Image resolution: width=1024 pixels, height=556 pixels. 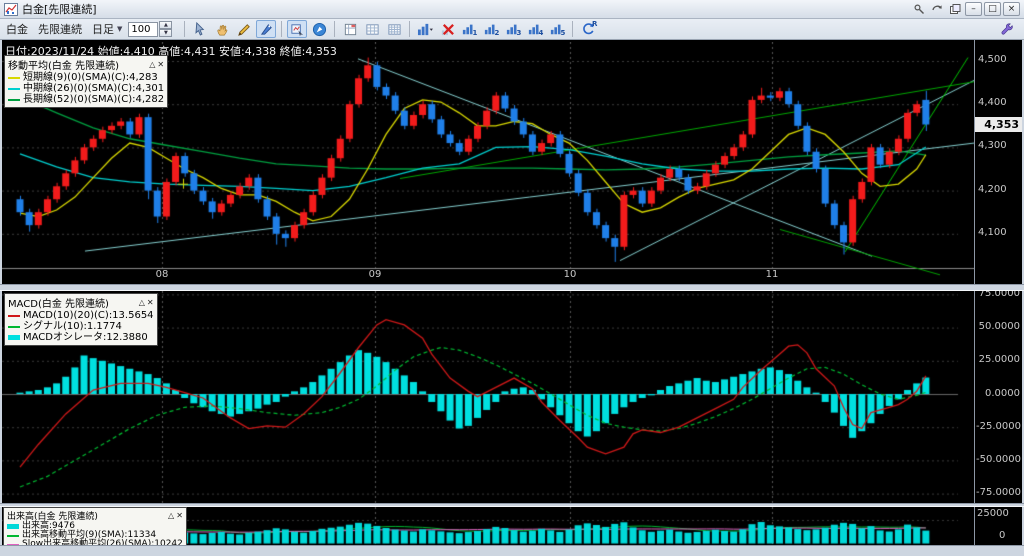 I want to click on legend-item: MACDオシレータ:12.3880, so click(x=81, y=337).